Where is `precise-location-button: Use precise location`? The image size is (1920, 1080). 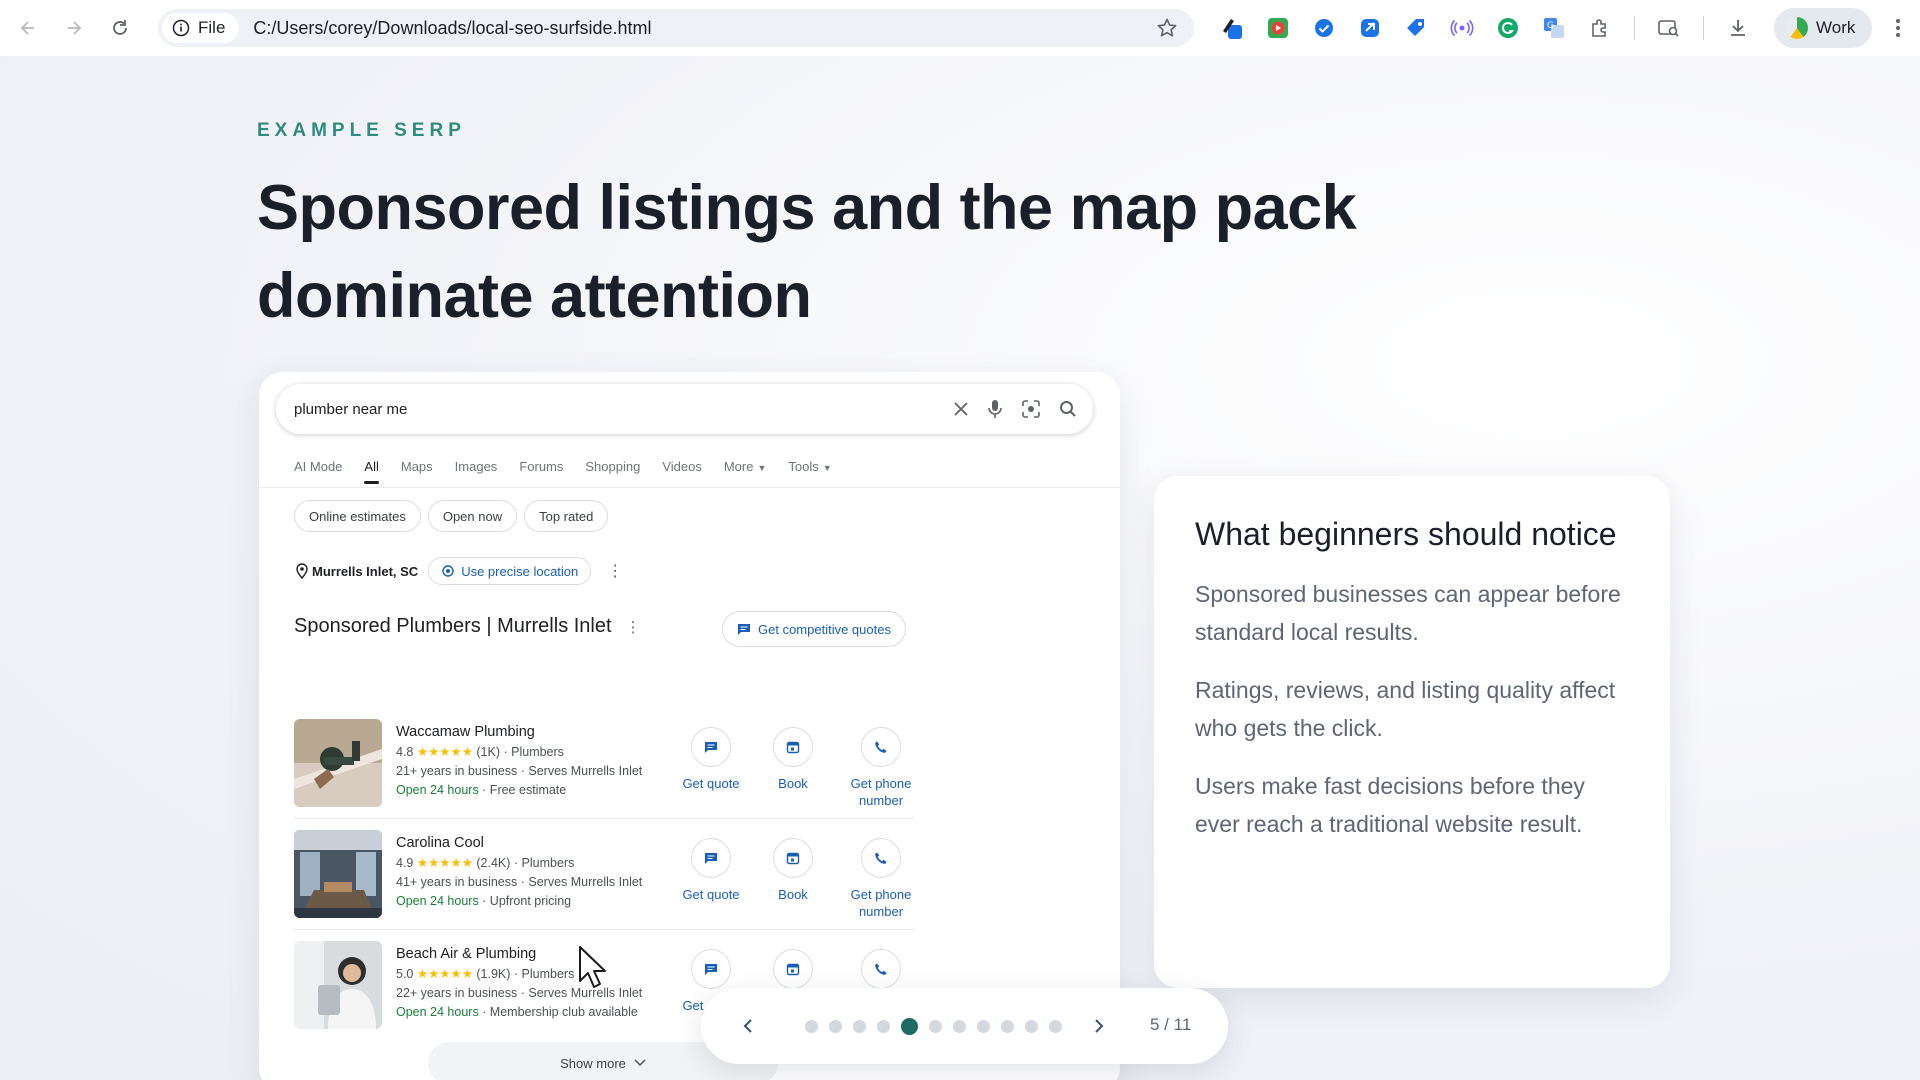 precise-location-button: Use precise location is located at coordinates (510, 571).